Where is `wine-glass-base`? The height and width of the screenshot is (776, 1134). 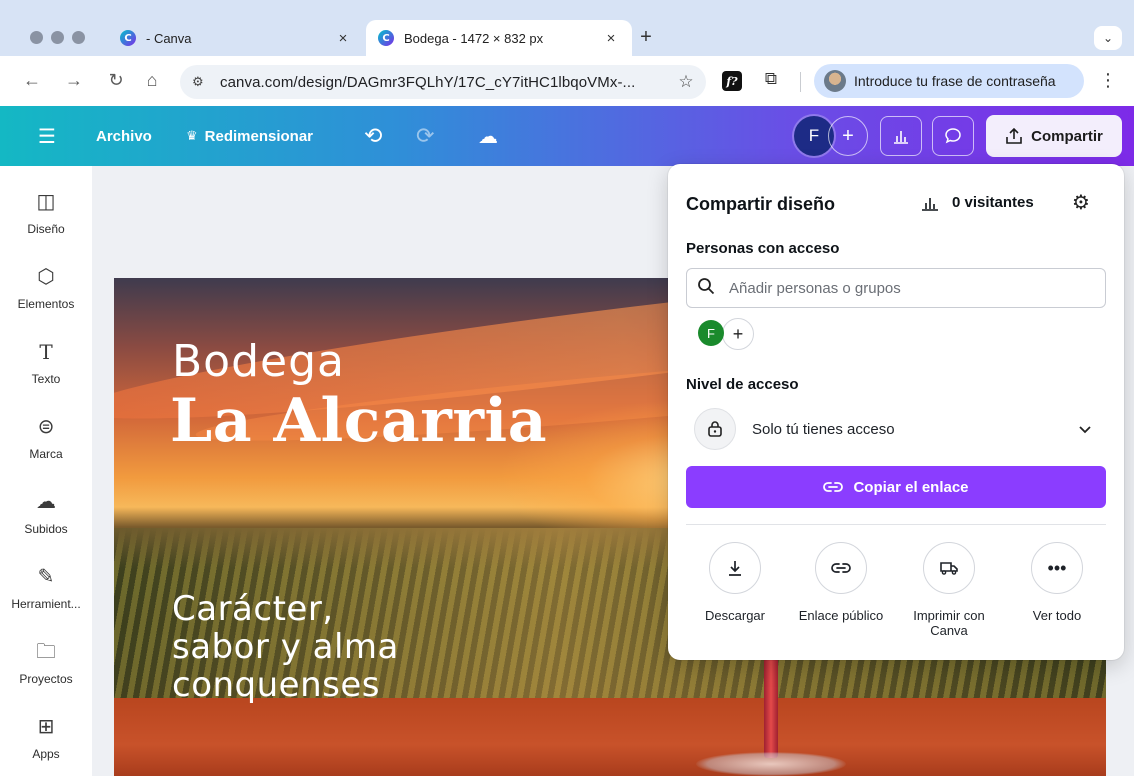 wine-glass-base is located at coordinates (771, 764).